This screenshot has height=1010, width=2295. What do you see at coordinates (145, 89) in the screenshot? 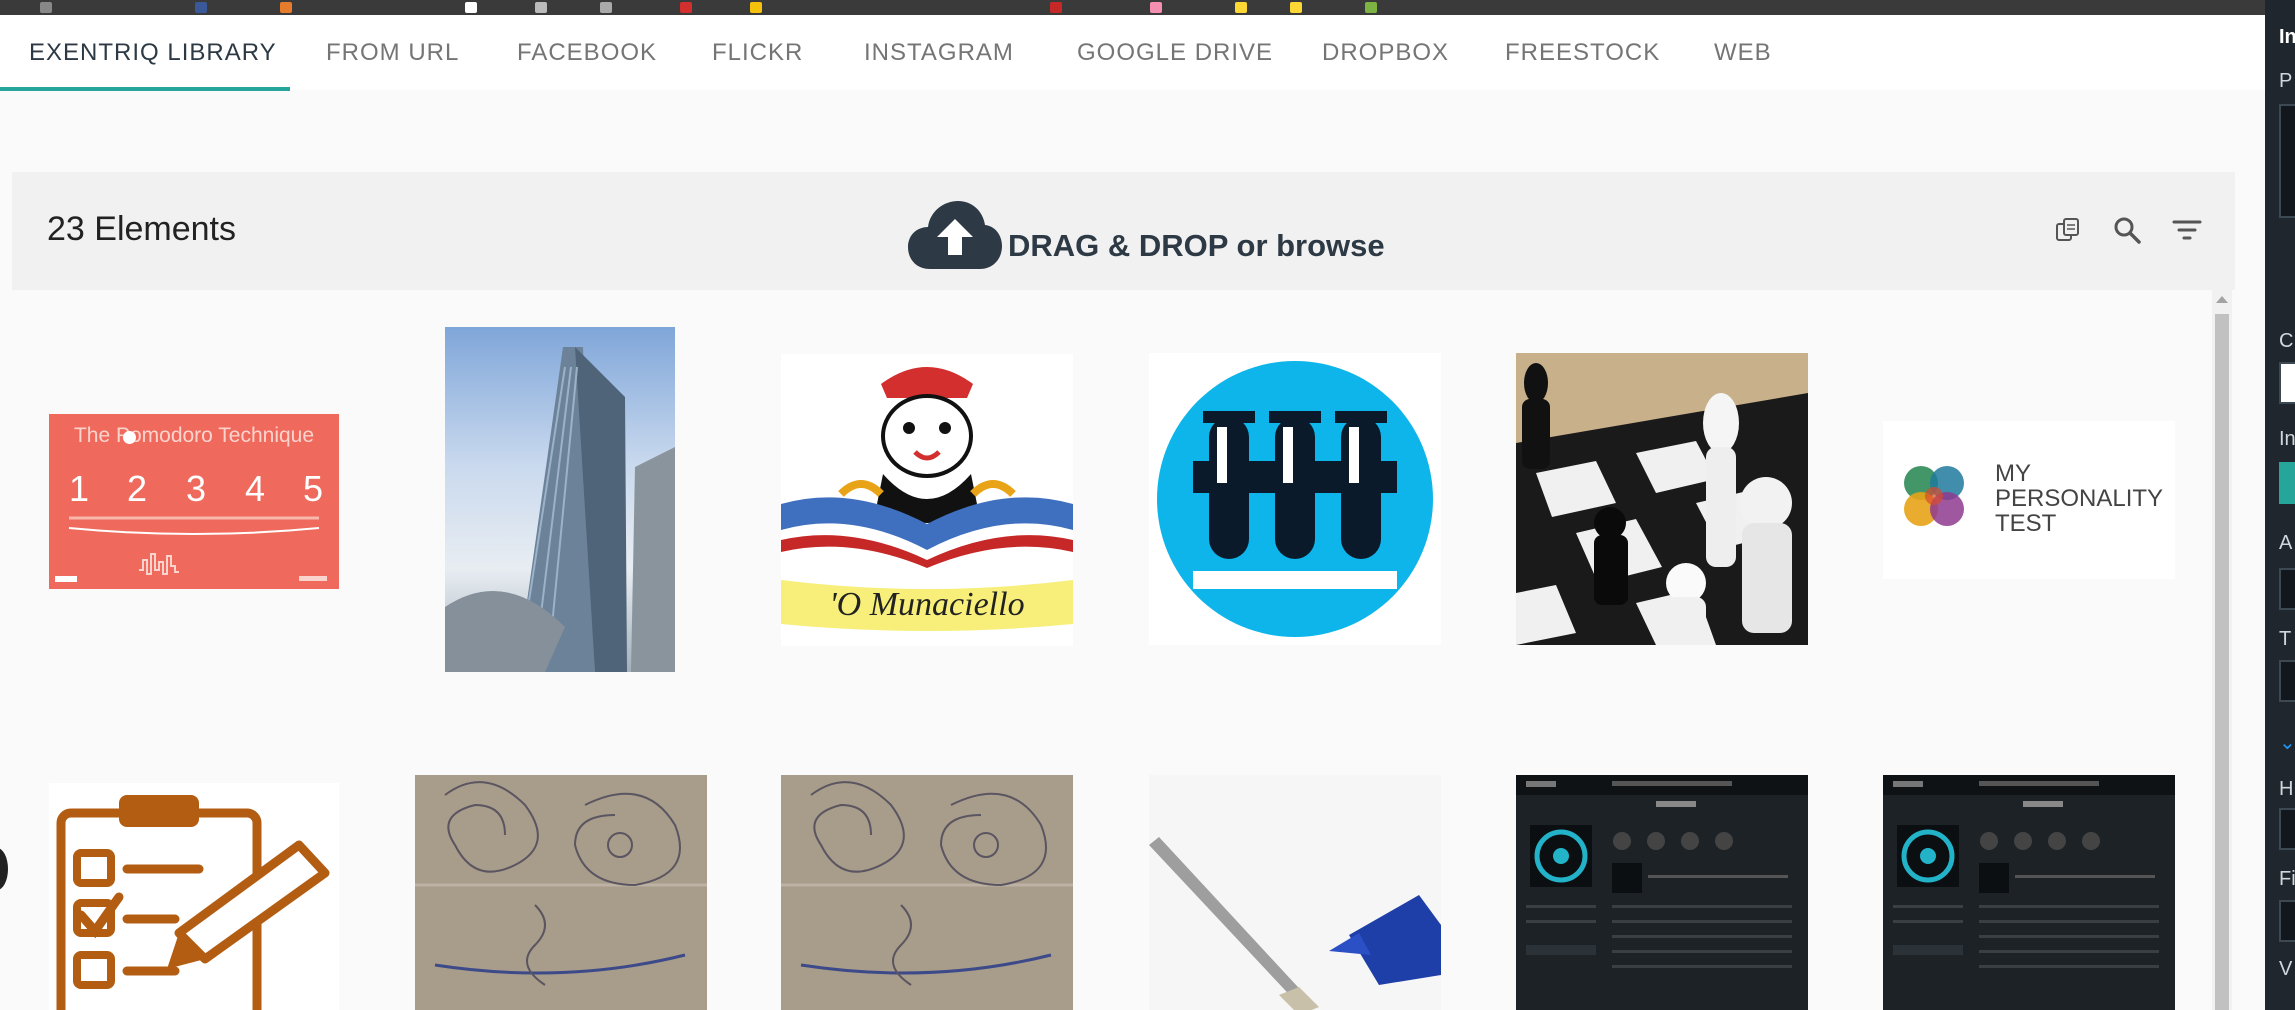
I see `active-tab-indicator` at bounding box center [145, 89].